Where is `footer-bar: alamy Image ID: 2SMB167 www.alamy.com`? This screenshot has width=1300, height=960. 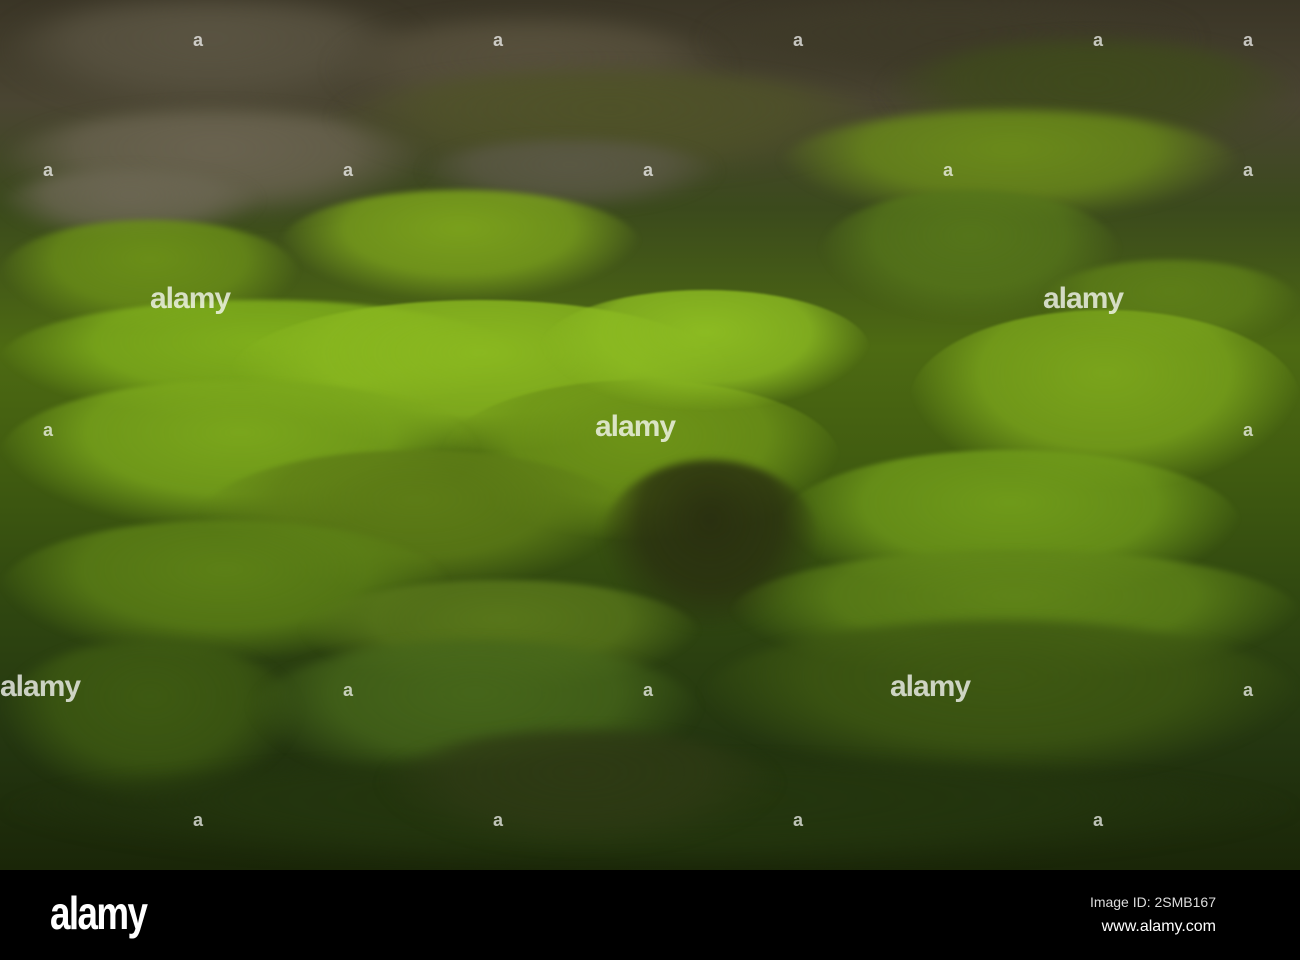 footer-bar: alamy Image ID: 2SMB167 www.alamy.com is located at coordinates (650, 915).